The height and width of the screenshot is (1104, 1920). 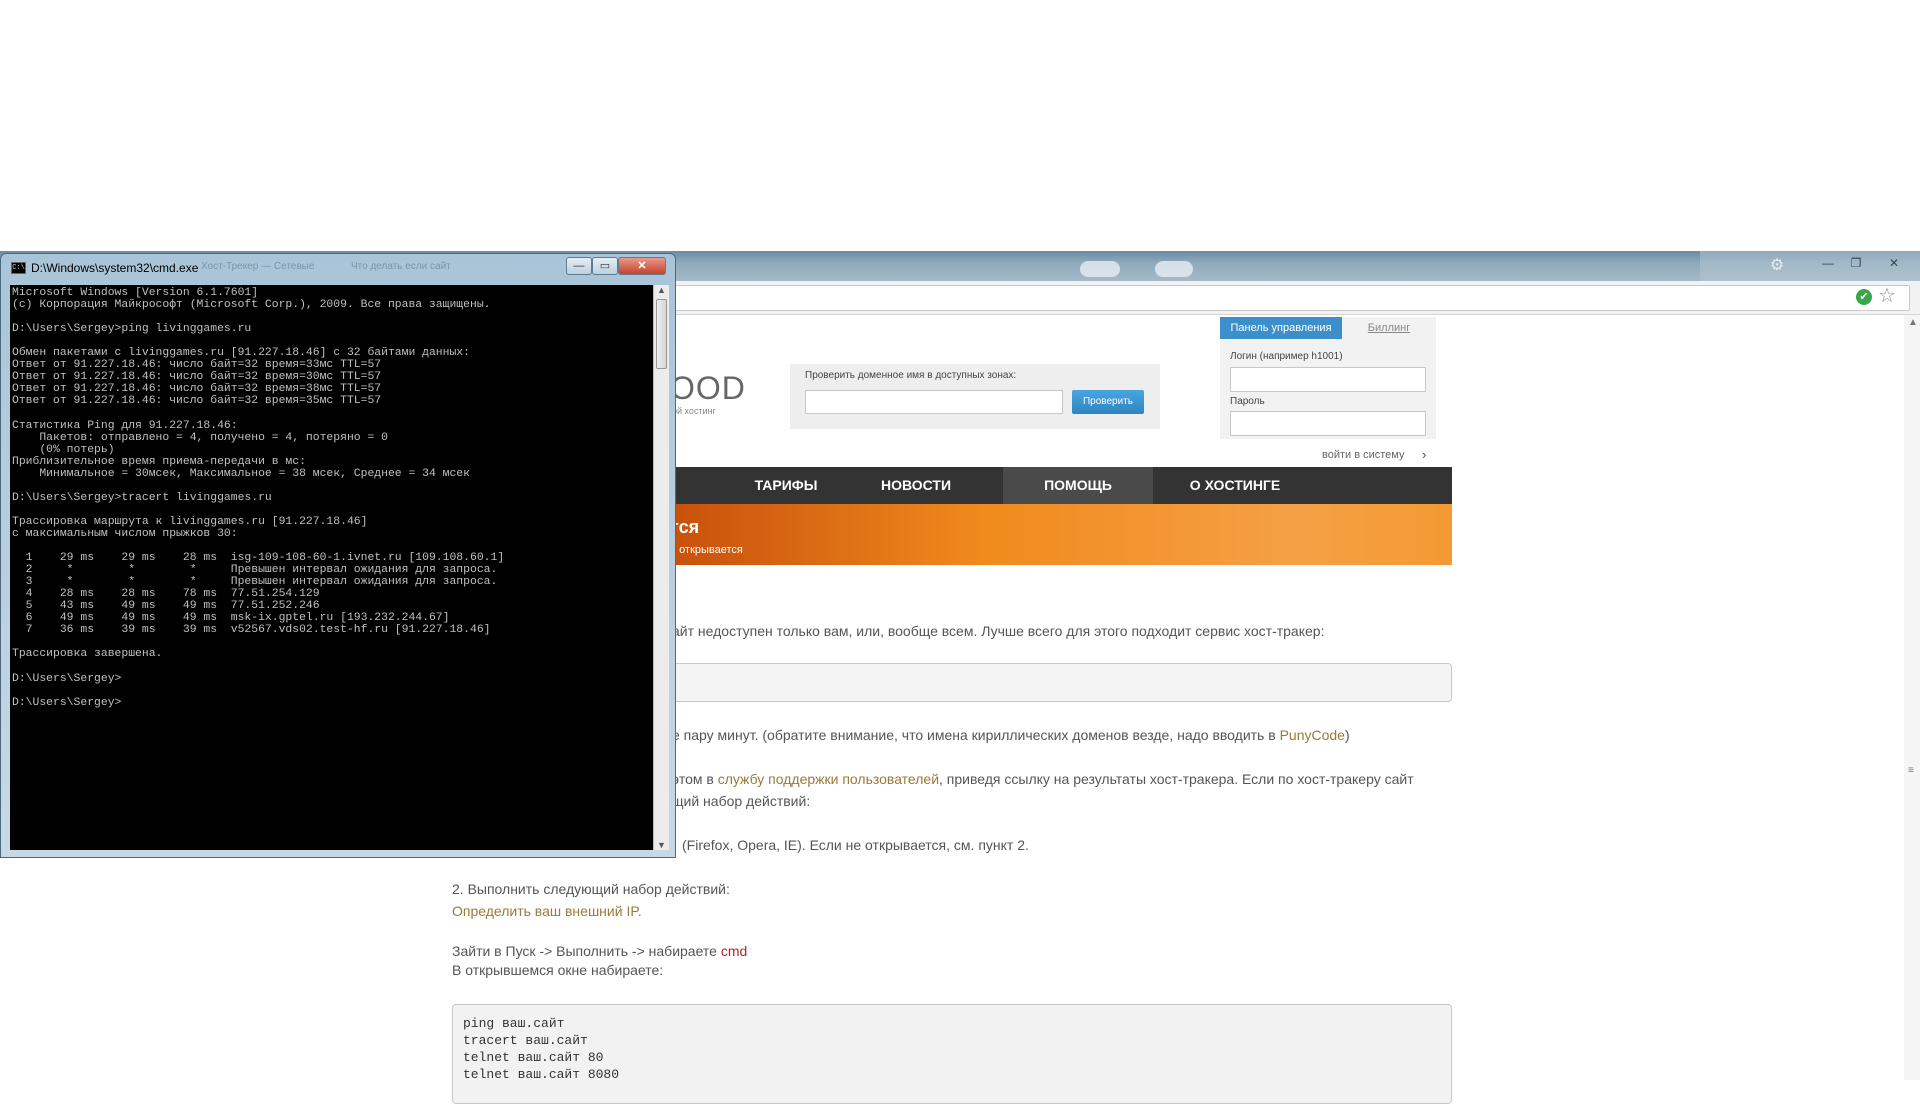 What do you see at coordinates (1894, 263) in the screenshot?
I see `browser-close-button: ✕` at bounding box center [1894, 263].